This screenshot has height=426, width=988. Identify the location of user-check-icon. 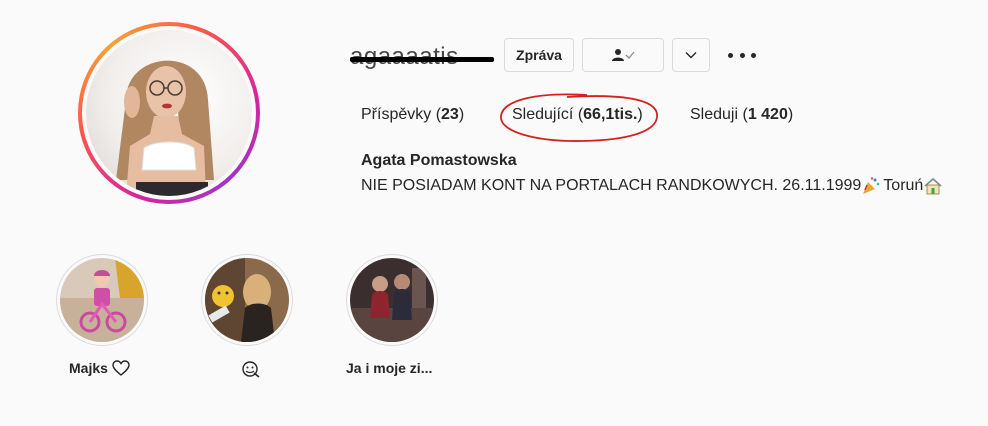
(623, 55).